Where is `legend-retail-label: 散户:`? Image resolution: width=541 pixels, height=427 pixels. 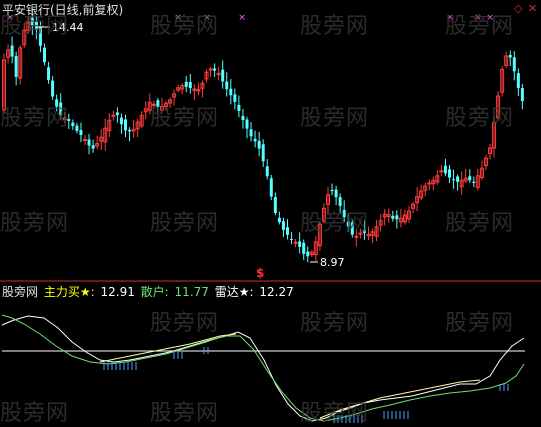
legend-retail-label: 散户: is located at coordinates (154, 292).